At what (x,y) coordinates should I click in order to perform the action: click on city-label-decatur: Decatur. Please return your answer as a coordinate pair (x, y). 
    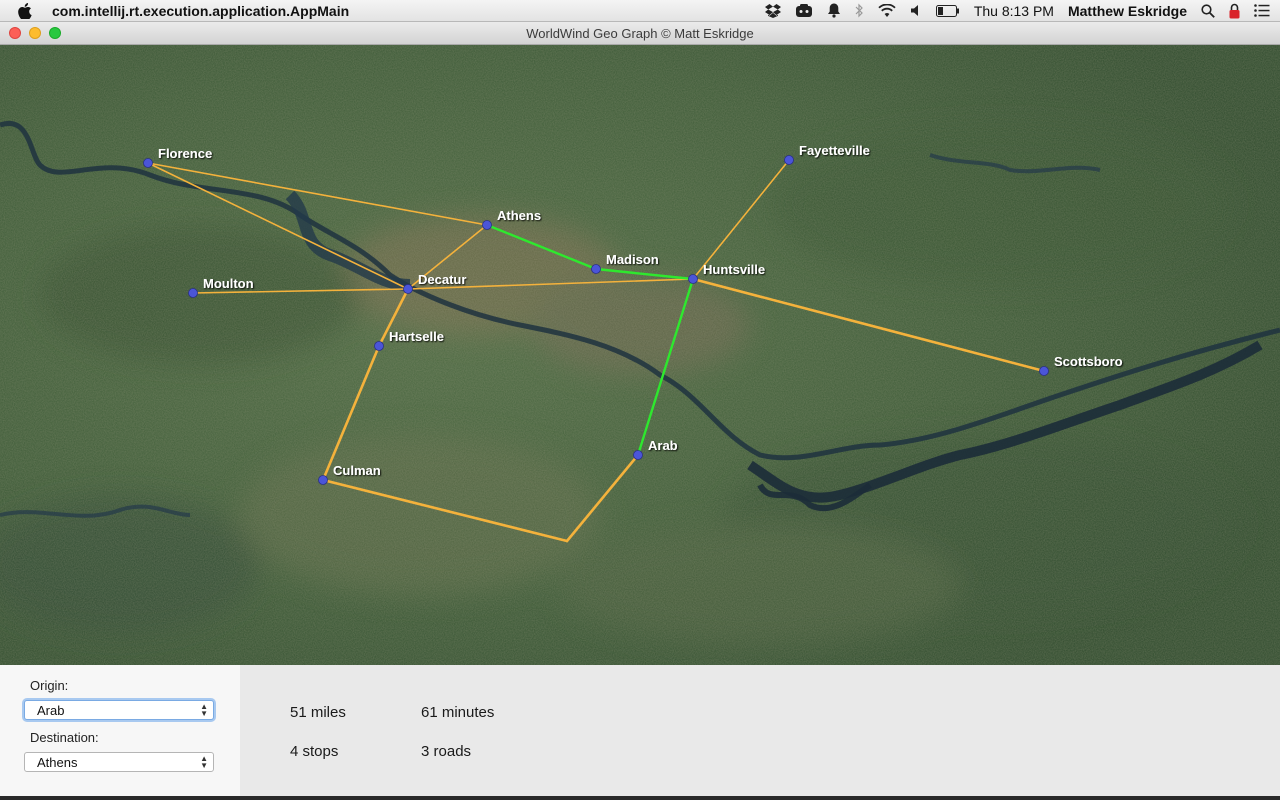
    Looking at the image, I should click on (442, 279).